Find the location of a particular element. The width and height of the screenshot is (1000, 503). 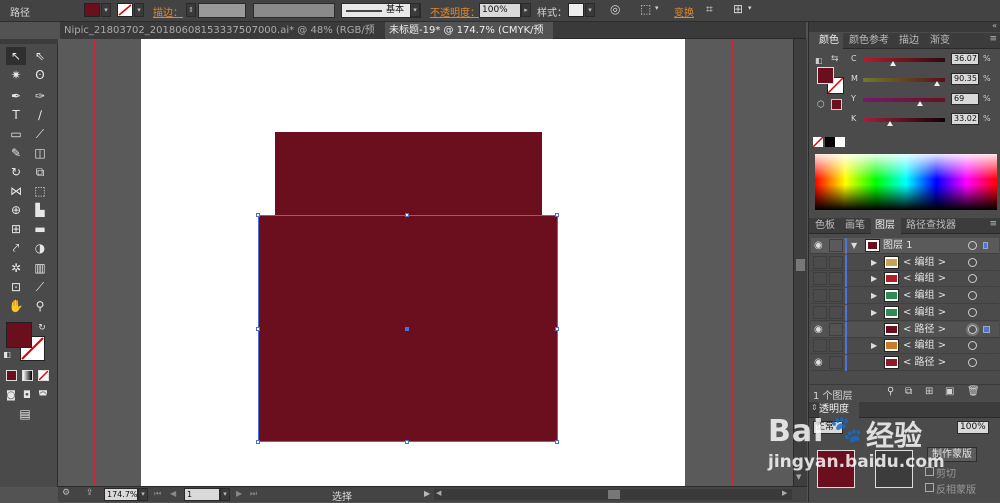

blend-tool-icon: ◑ is located at coordinates (40, 248).